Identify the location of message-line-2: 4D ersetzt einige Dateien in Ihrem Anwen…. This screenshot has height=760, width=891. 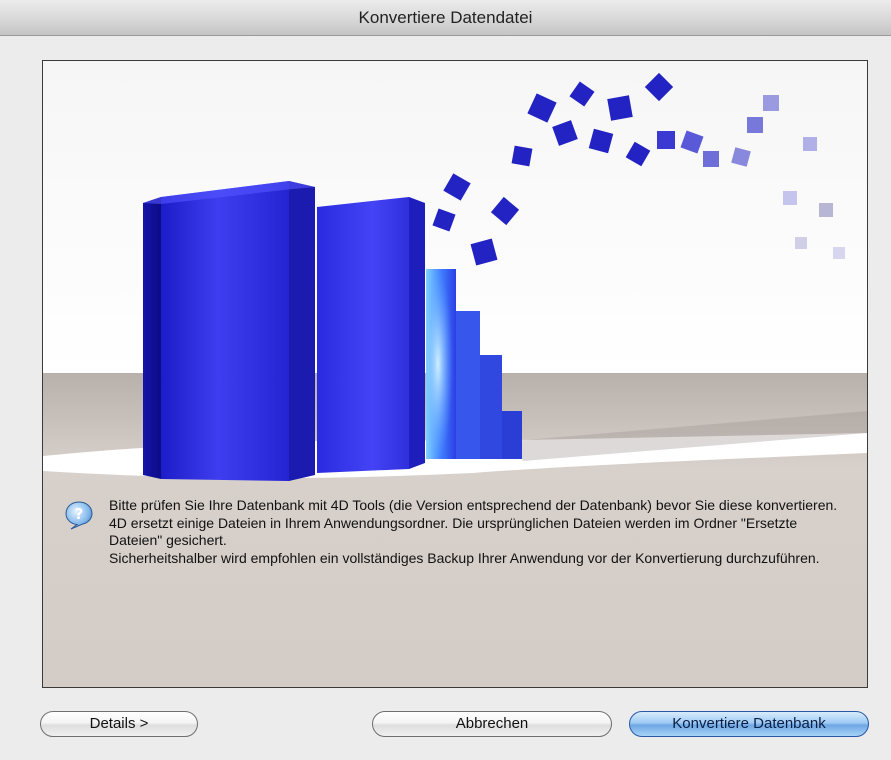
(453, 531).